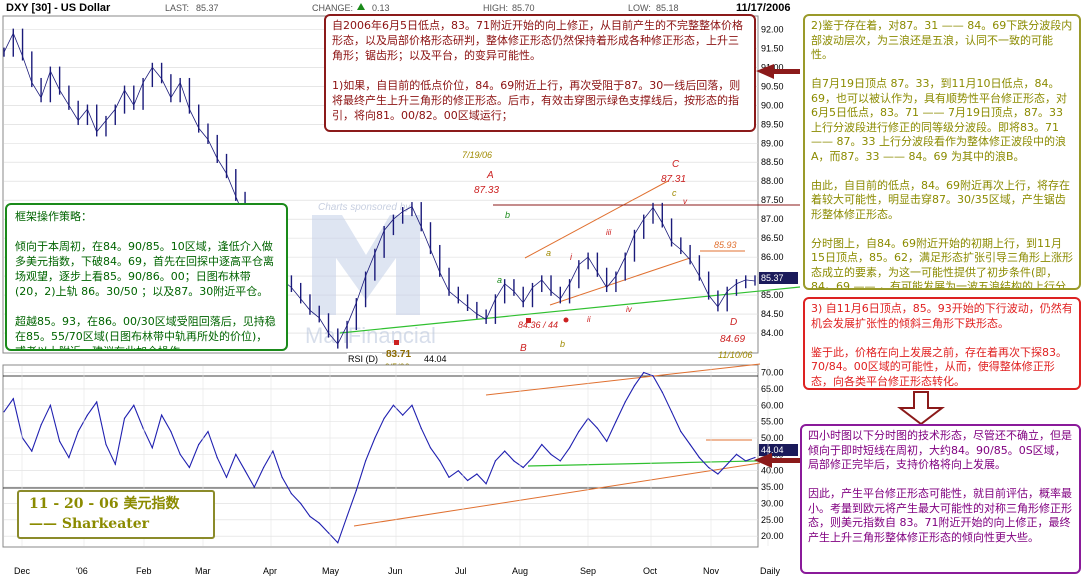  Describe the element at coordinates (477, 155) in the screenshot. I see `label-date-top: 7/19/06` at that location.